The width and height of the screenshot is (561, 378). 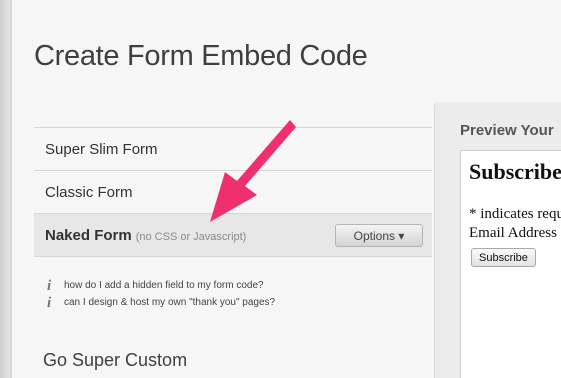 I want to click on form-option-classic: Classic Form, so click(x=233, y=191).